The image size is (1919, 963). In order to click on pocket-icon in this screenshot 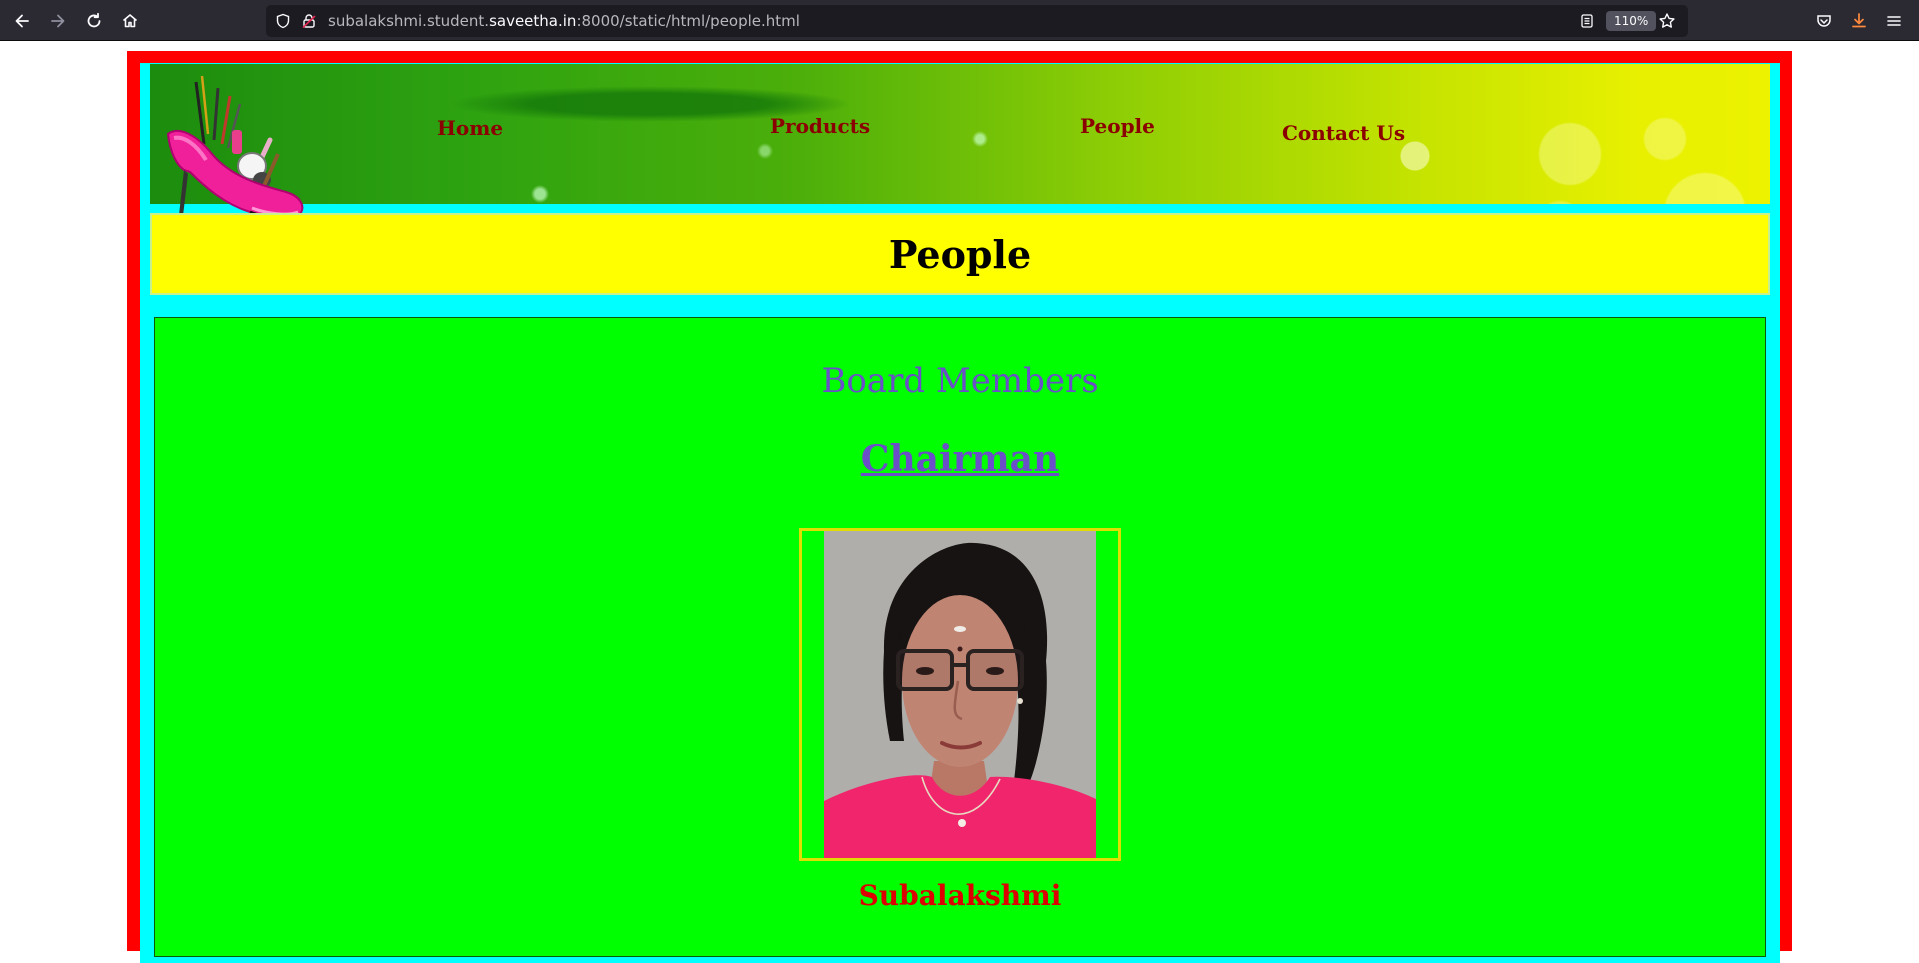, I will do `click(1824, 21)`.